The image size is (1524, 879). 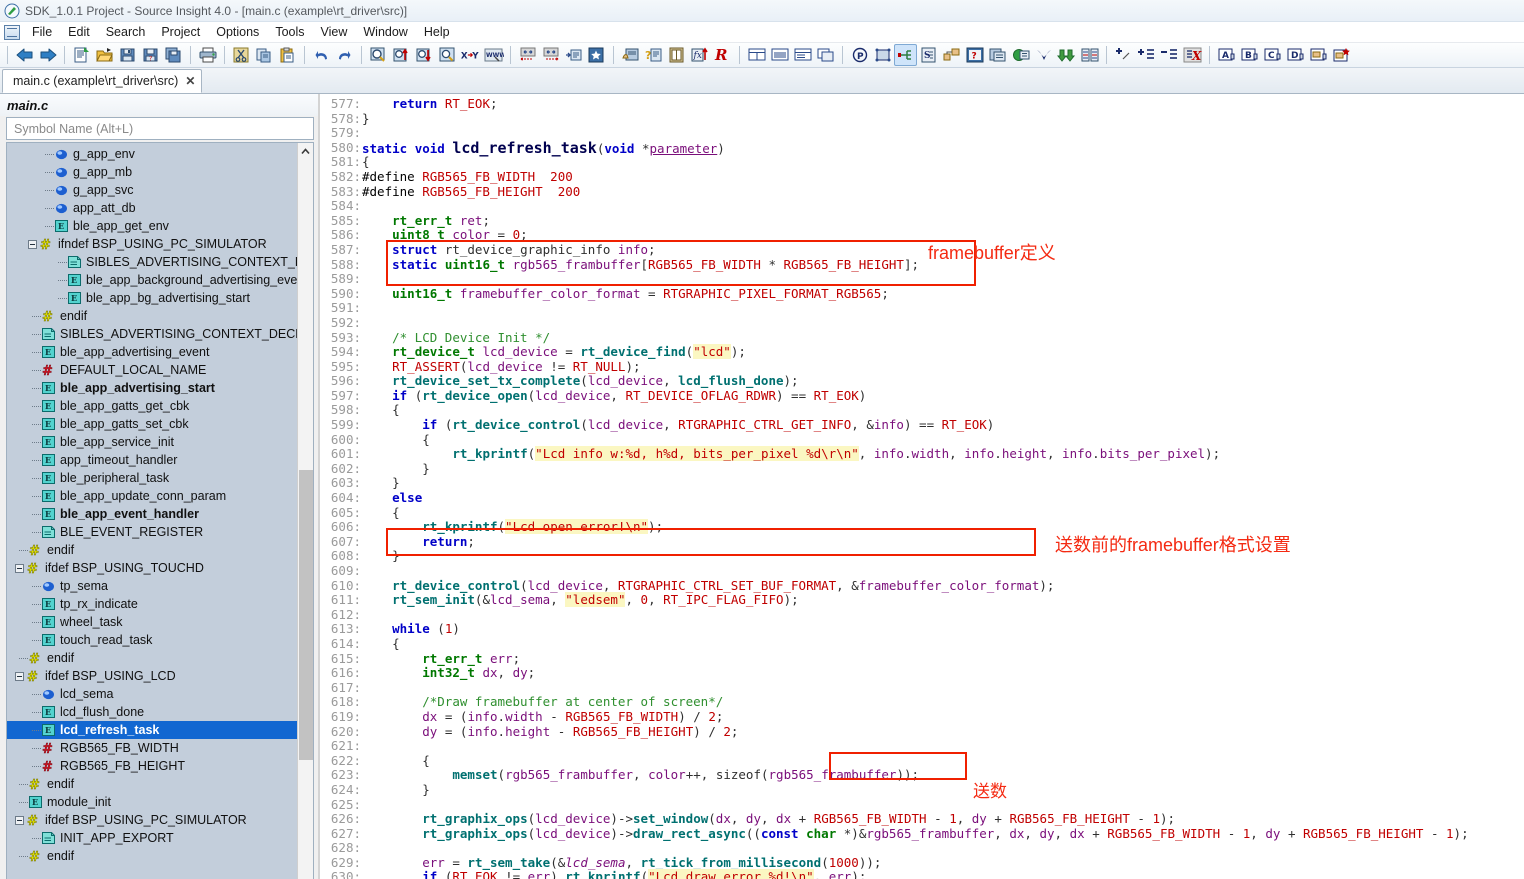 I want to click on context-window-icon, so click(x=630, y=55).